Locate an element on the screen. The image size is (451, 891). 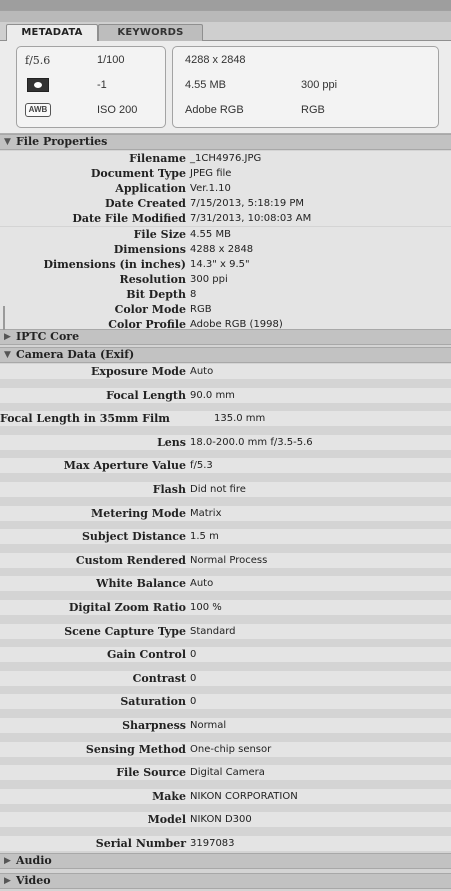
property-value: Normal is located at coordinates (208, 725).